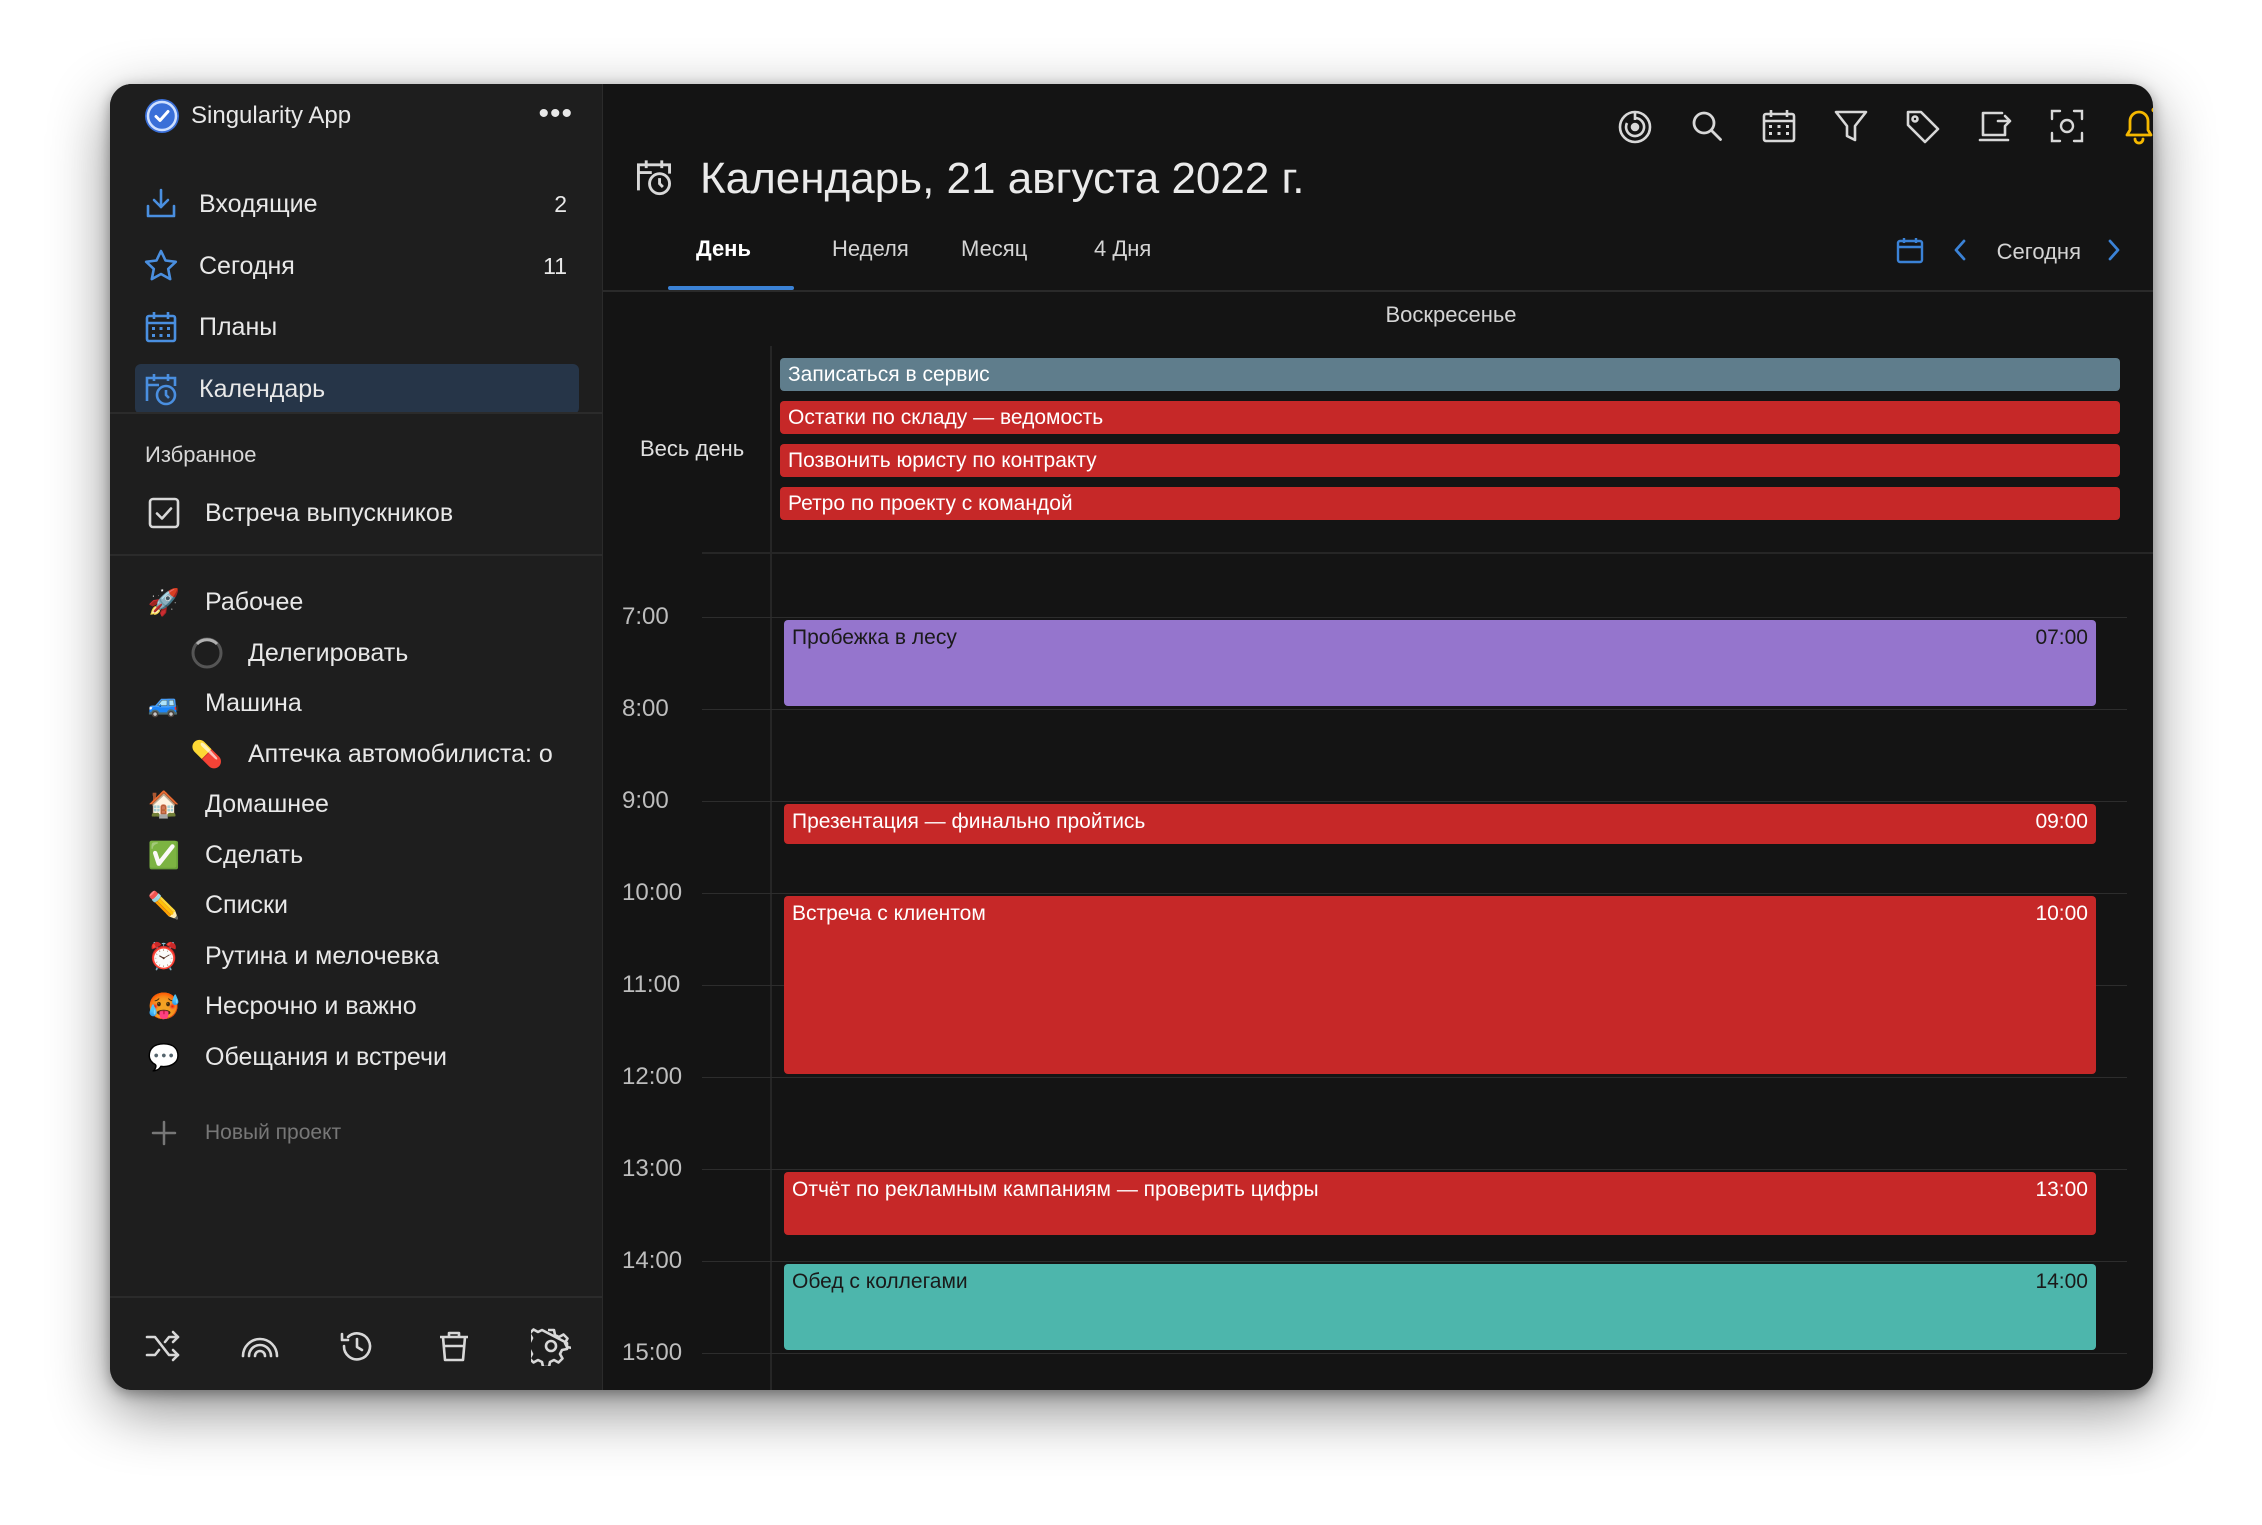  What do you see at coordinates (1851, 126) in the screenshot?
I see `filter-icon` at bounding box center [1851, 126].